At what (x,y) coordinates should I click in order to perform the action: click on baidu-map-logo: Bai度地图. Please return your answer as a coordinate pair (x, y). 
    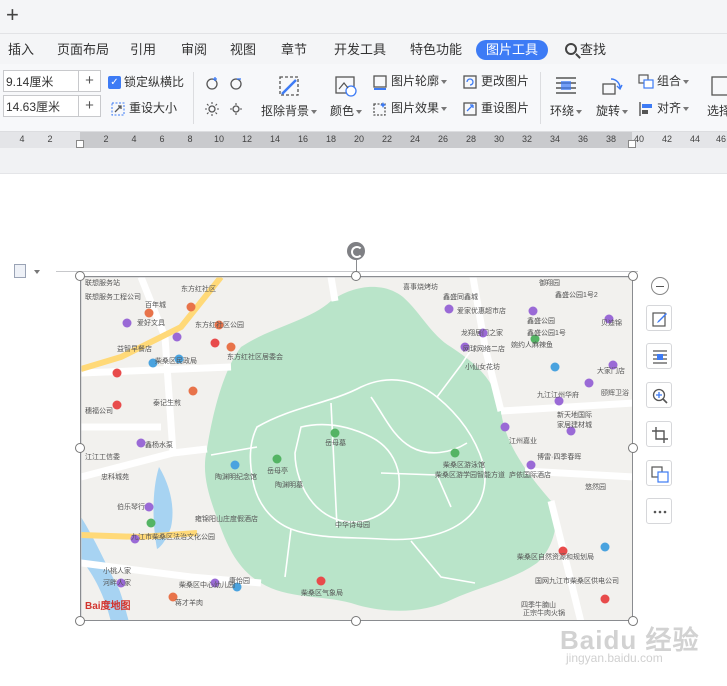
    Looking at the image, I should click on (108, 605).